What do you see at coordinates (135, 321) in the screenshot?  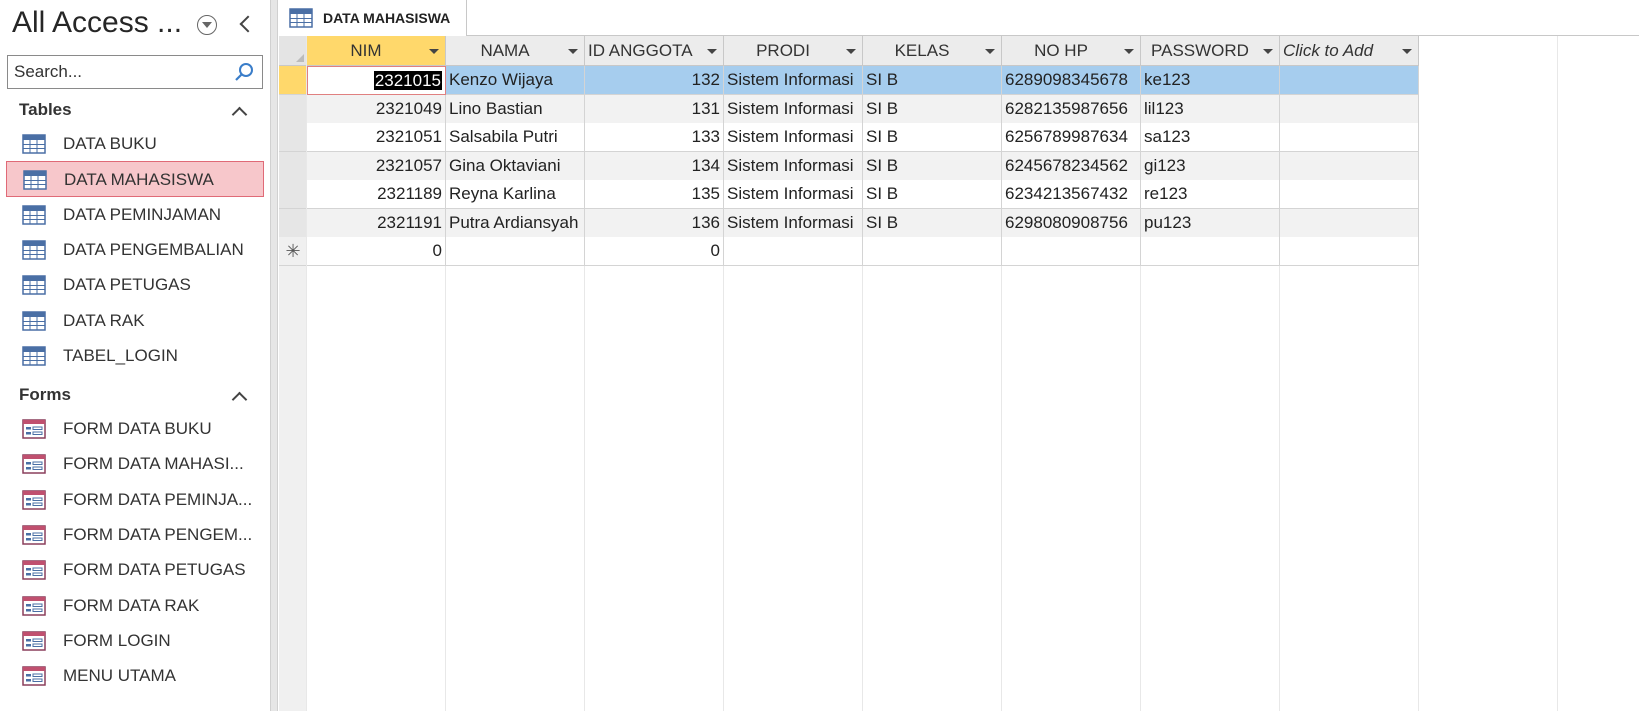 I see `nav-item-data-rak: DATA RAK` at bounding box center [135, 321].